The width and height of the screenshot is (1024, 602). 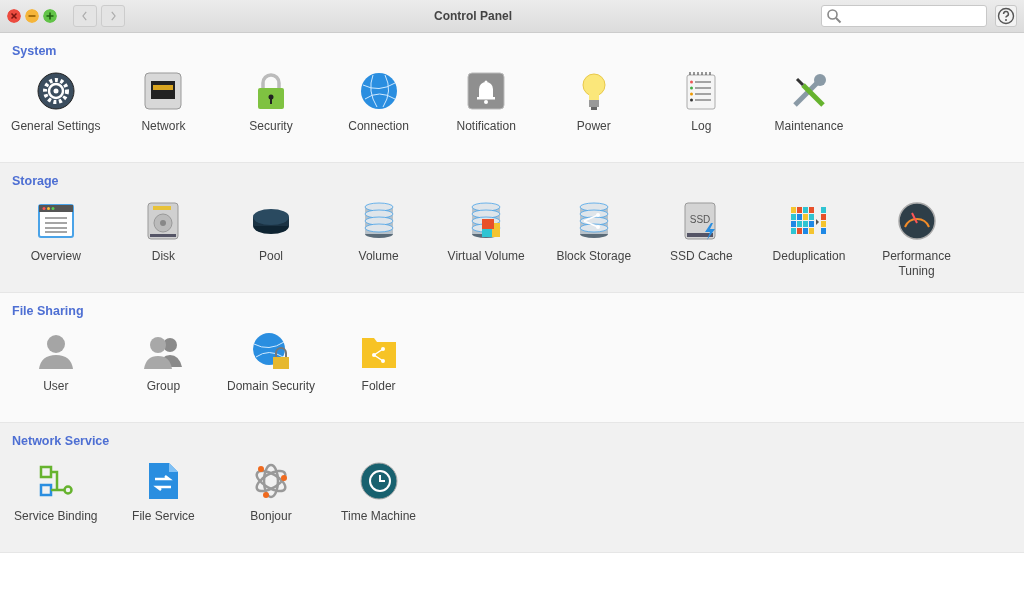 What do you see at coordinates (271, 487) in the screenshot?
I see `control-panel-item: Bonjour` at bounding box center [271, 487].